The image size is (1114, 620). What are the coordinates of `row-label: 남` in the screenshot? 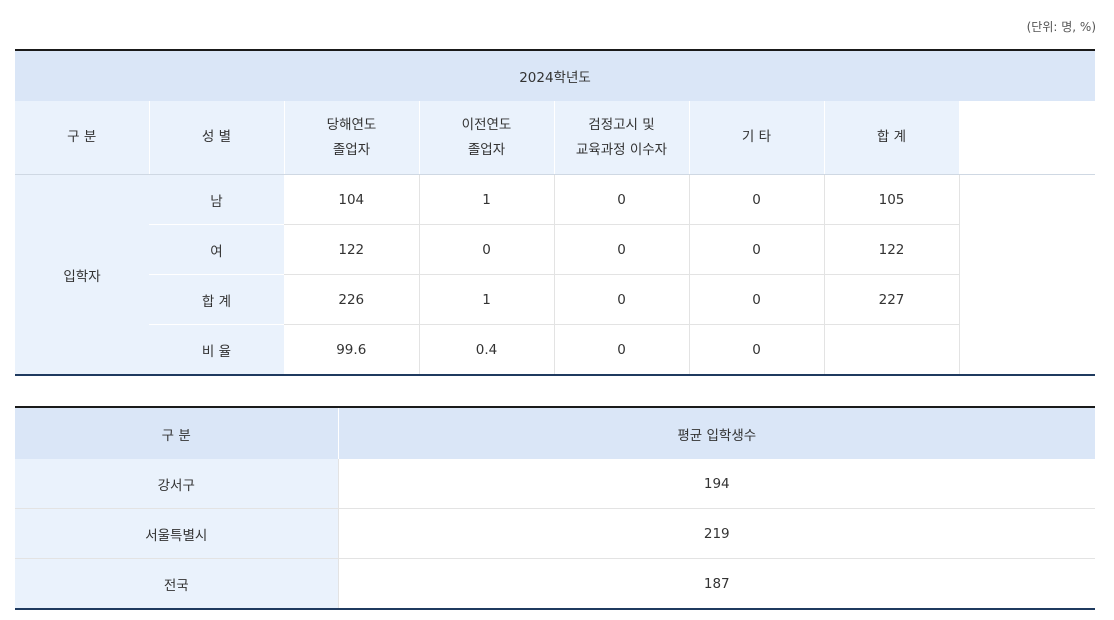 It's located at (216, 199).